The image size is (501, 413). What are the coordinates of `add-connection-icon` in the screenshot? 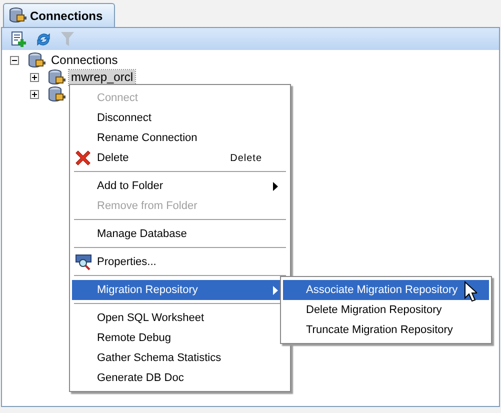 It's located at (19, 39).